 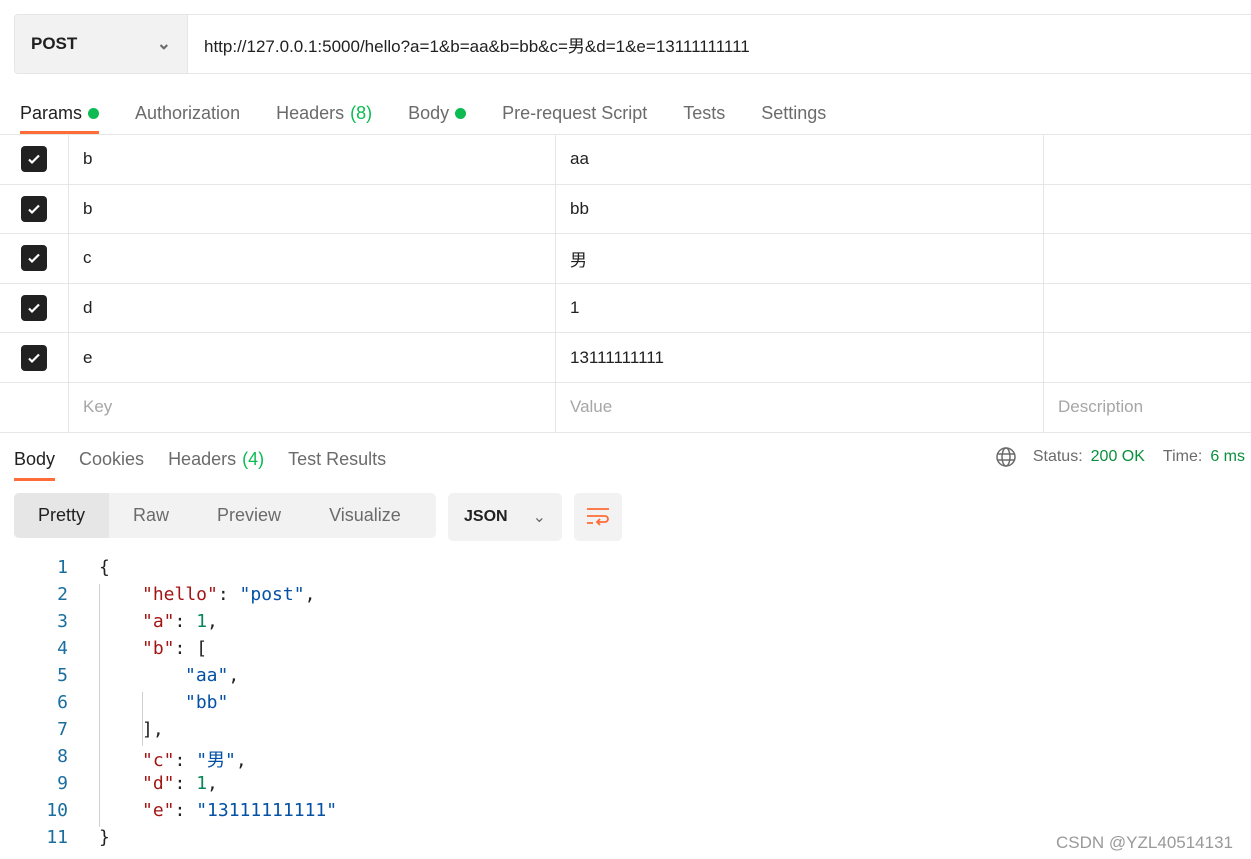 What do you see at coordinates (51, 112) in the screenshot?
I see `request_tab-label: Params` at bounding box center [51, 112].